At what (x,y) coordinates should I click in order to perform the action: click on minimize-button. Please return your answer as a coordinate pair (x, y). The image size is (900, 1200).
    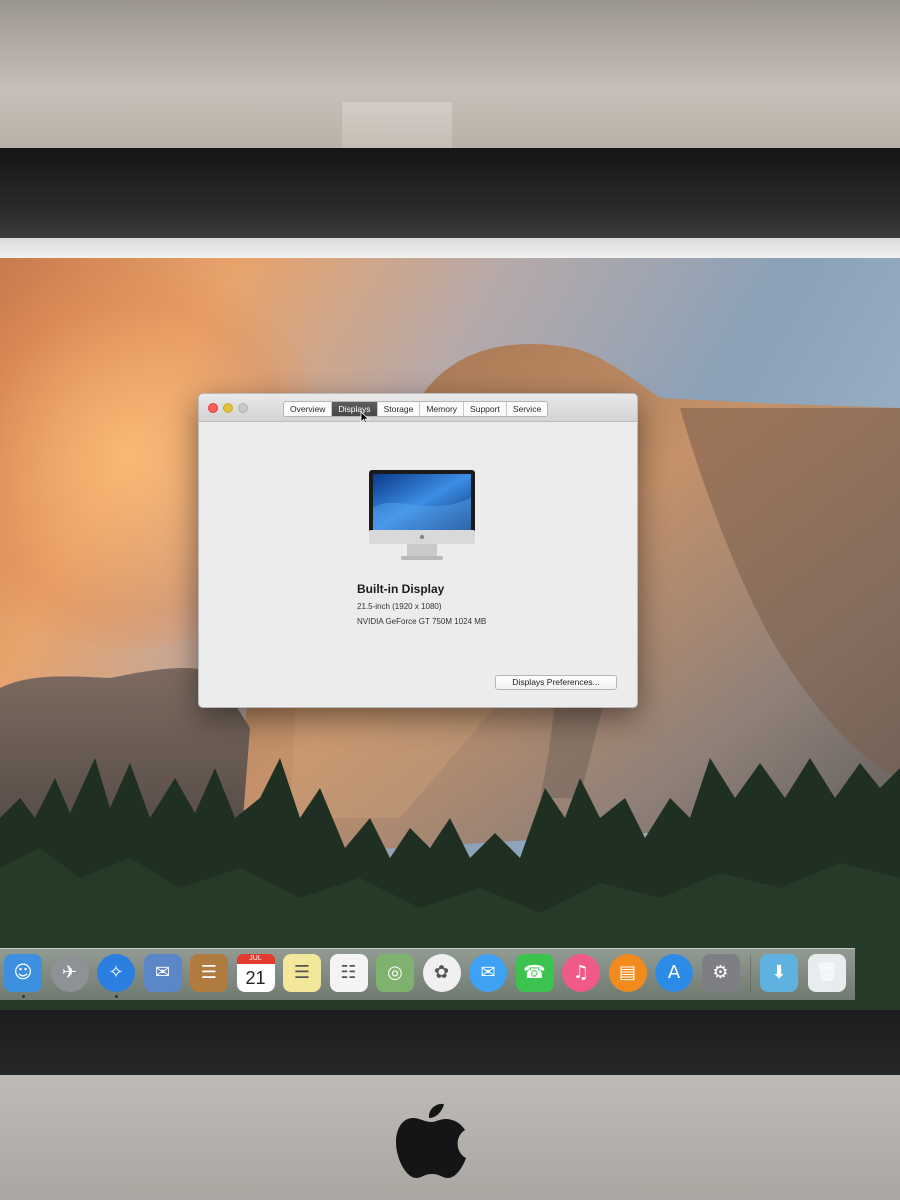
    Looking at the image, I should click on (228, 408).